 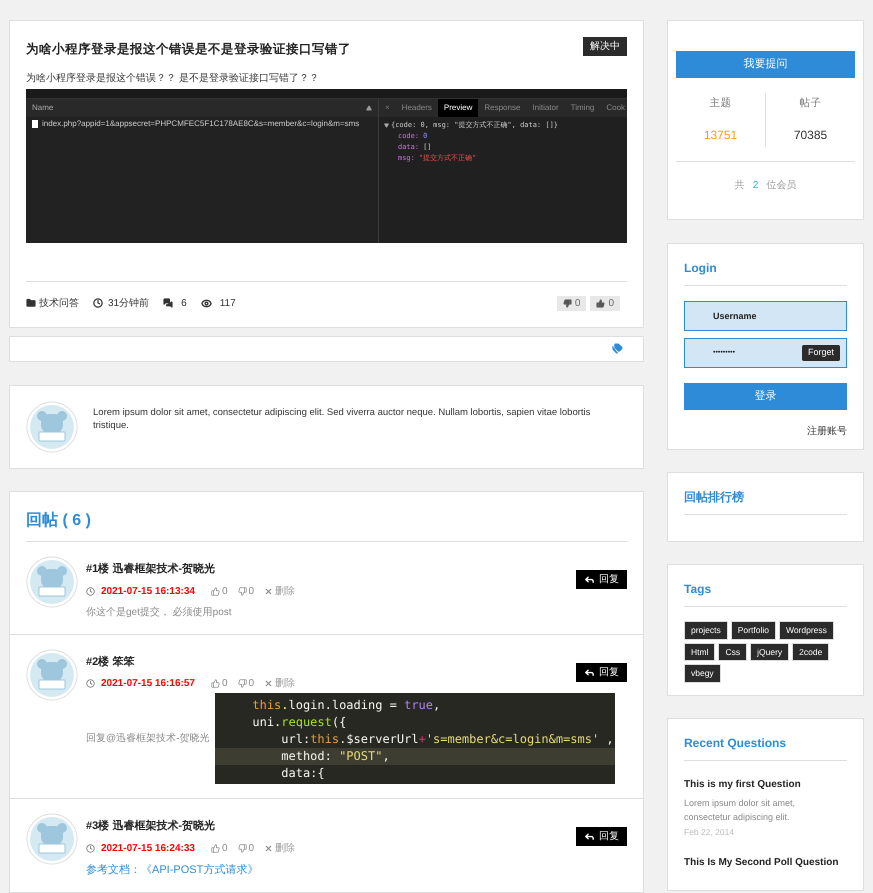 I want to click on login-button: 登录, so click(x=765, y=396).